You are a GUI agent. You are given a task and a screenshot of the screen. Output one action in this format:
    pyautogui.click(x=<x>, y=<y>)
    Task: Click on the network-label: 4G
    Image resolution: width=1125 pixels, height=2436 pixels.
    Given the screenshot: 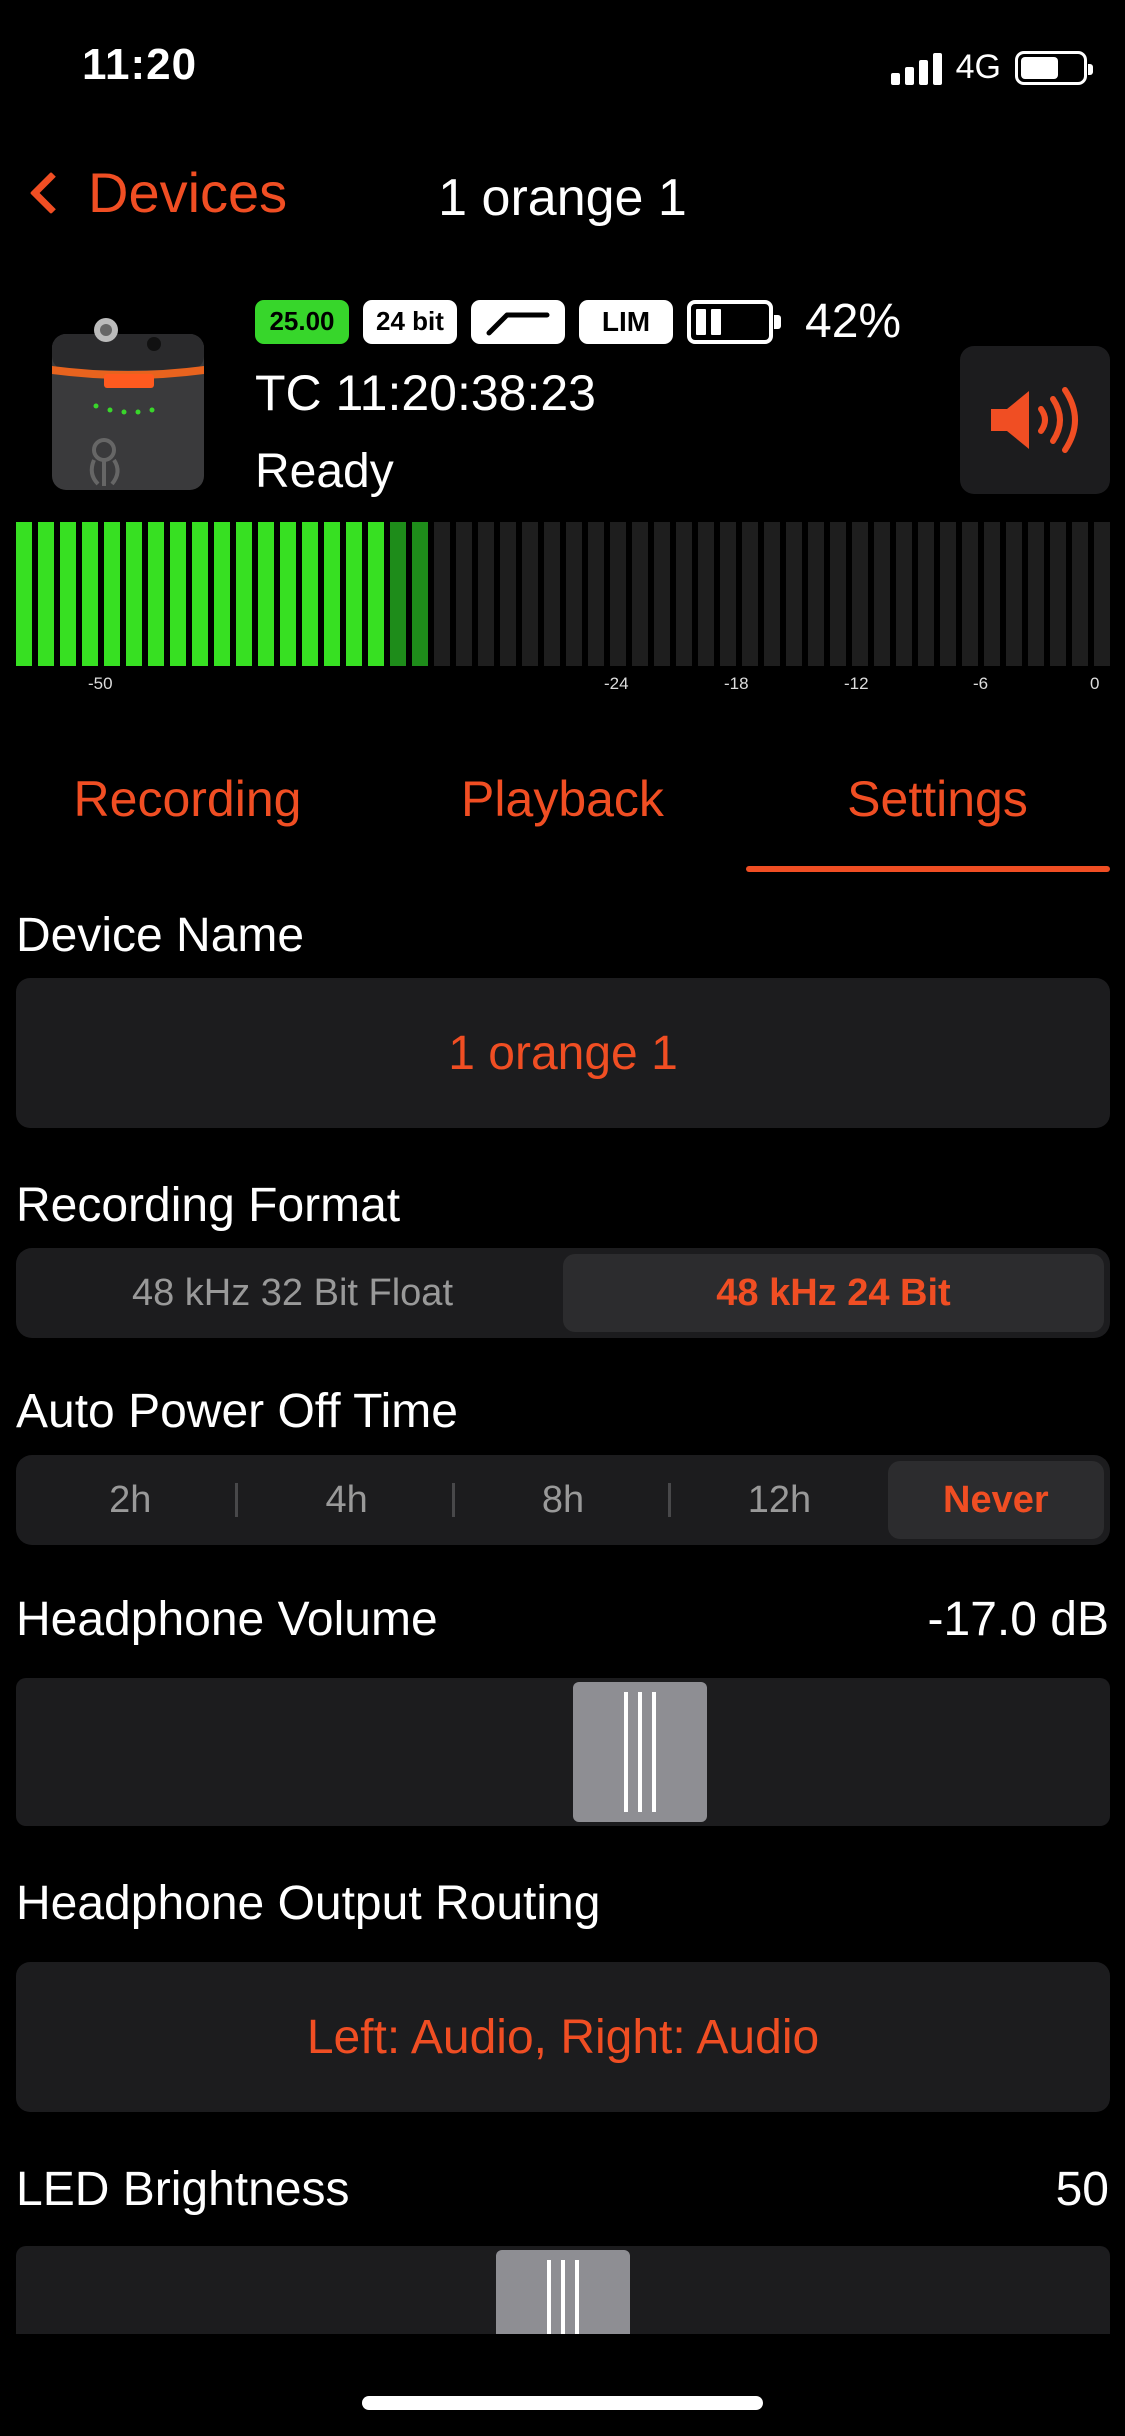 What is the action you would take?
    pyautogui.click(x=978, y=67)
    